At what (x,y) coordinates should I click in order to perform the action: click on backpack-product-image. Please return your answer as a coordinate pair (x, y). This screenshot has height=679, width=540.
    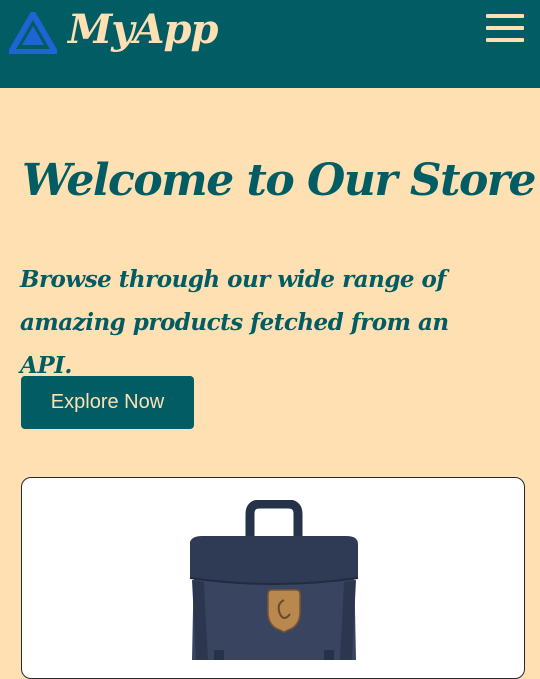
    Looking at the image, I should click on (274, 580).